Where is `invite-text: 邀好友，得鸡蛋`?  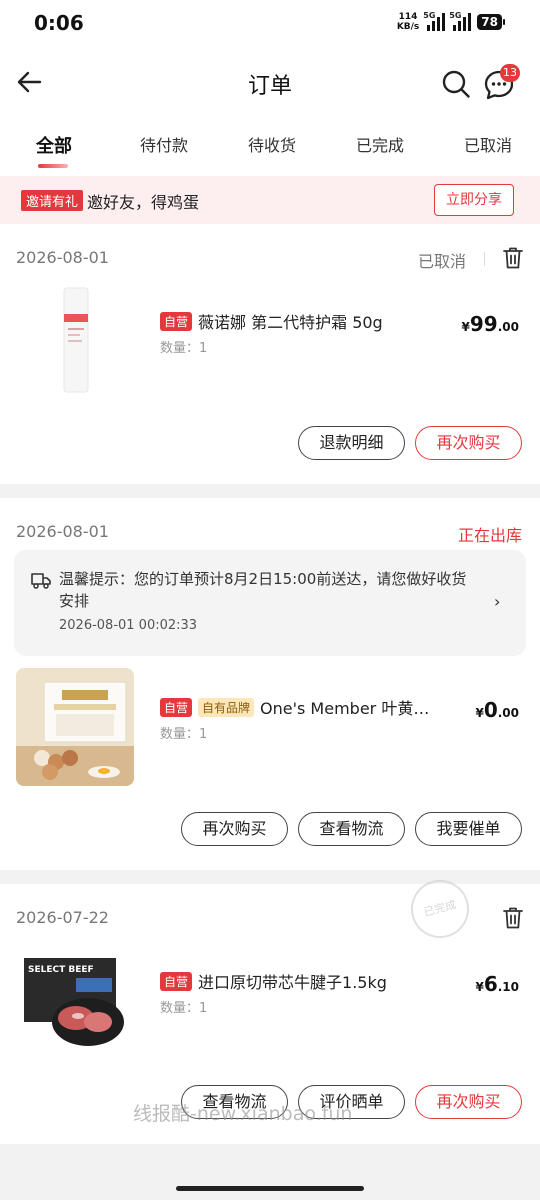
invite-text: 邀好友，得鸡蛋 is located at coordinates (143, 202).